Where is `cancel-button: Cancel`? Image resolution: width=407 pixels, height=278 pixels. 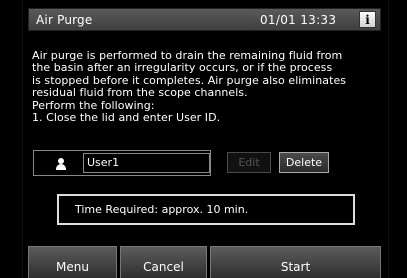 cancel-button: Cancel is located at coordinates (163, 262).